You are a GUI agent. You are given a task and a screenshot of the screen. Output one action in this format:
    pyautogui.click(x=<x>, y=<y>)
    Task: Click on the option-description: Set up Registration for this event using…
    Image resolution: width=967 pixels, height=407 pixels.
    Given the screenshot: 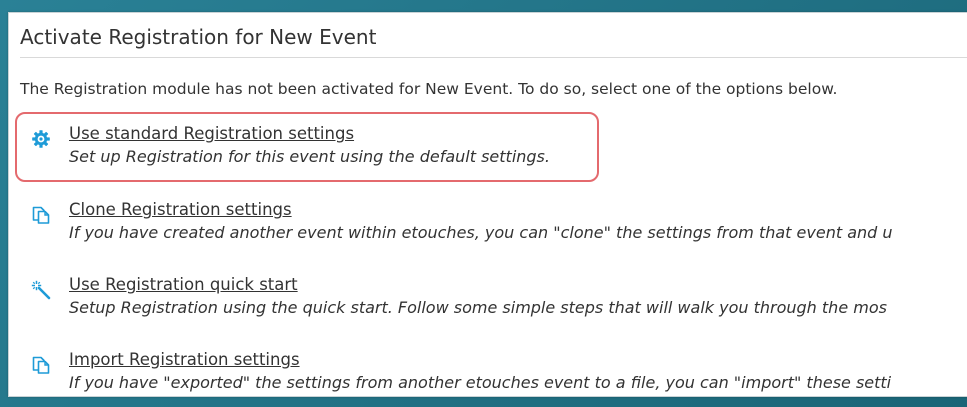 What is the action you would take?
    pyautogui.click(x=309, y=156)
    